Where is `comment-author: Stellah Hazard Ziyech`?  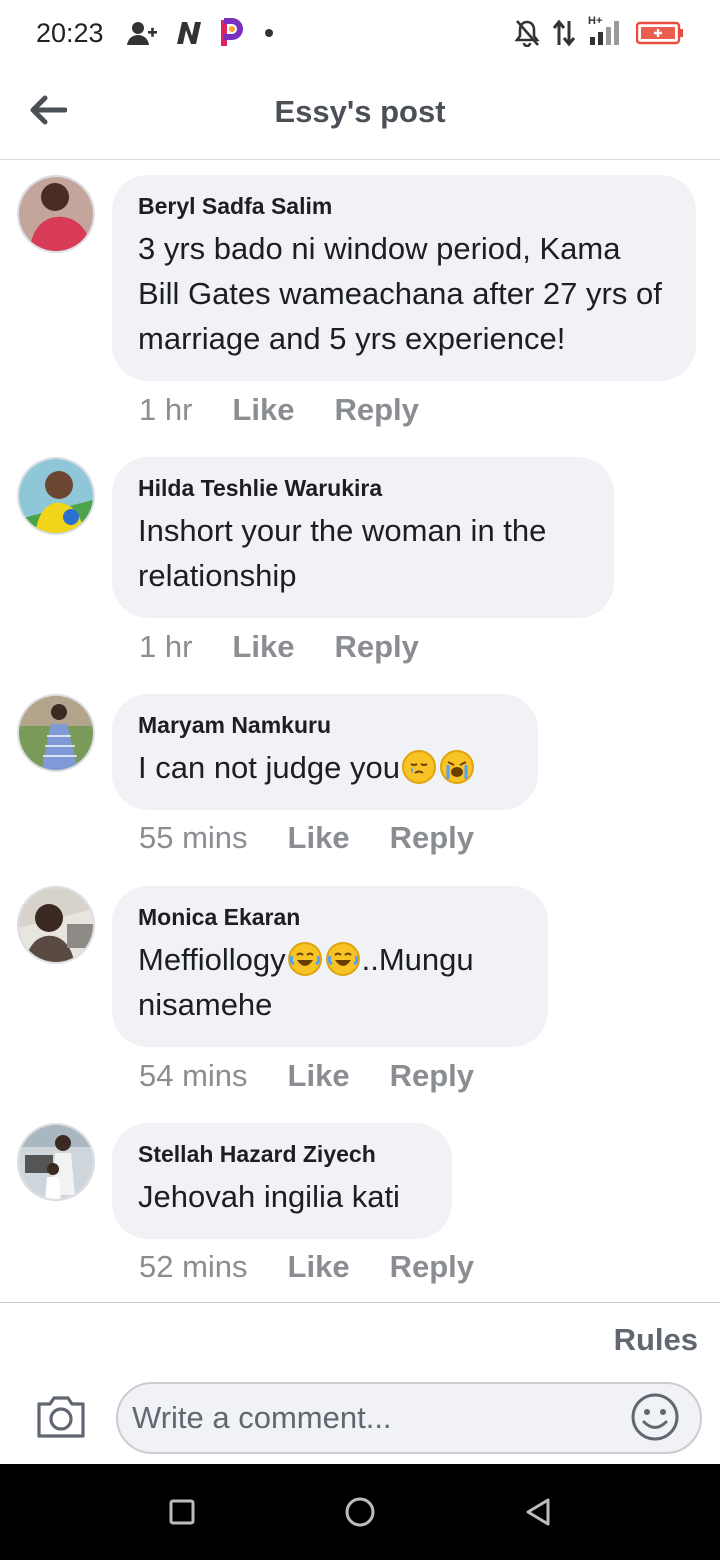
comment-author: Stellah Hazard Ziyech is located at coordinates (281, 1154).